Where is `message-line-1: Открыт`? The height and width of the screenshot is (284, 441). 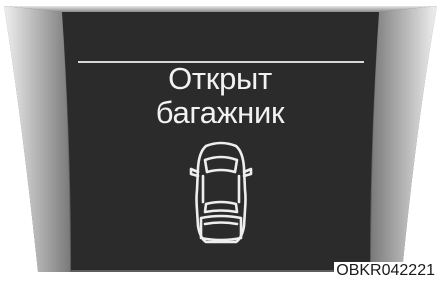 message-line-1: Открыт is located at coordinates (220, 78).